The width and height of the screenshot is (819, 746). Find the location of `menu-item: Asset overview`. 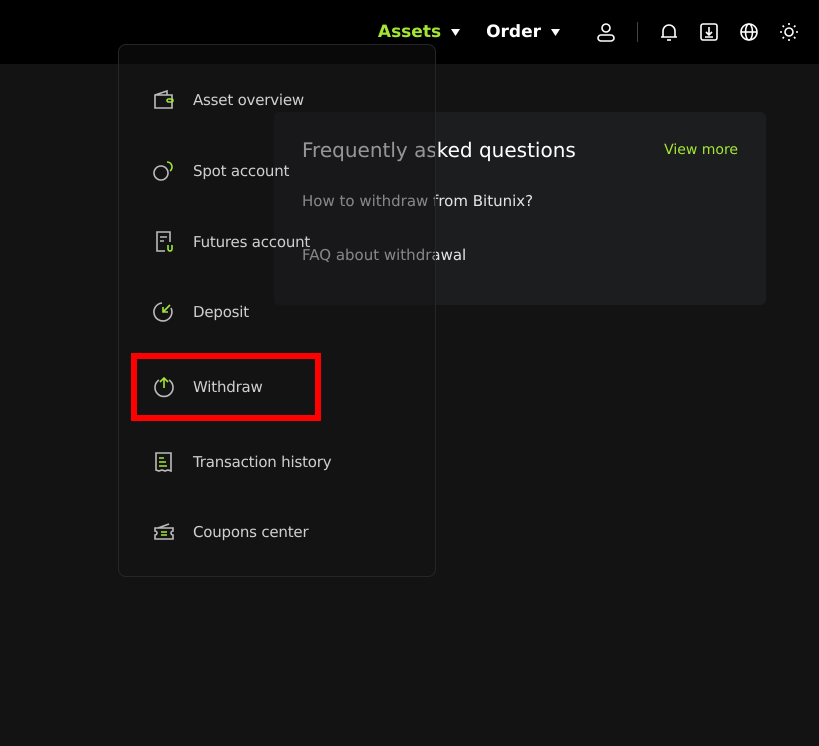

menu-item: Asset overview is located at coordinates (227, 100).